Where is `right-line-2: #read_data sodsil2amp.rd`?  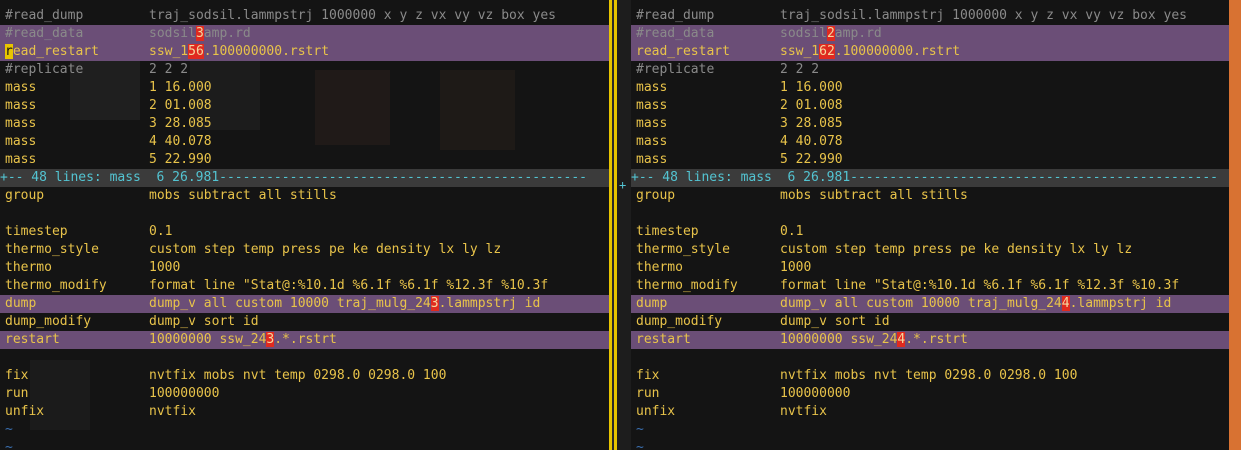 right-line-2: #read_data sodsil2amp.rd is located at coordinates (930, 34).